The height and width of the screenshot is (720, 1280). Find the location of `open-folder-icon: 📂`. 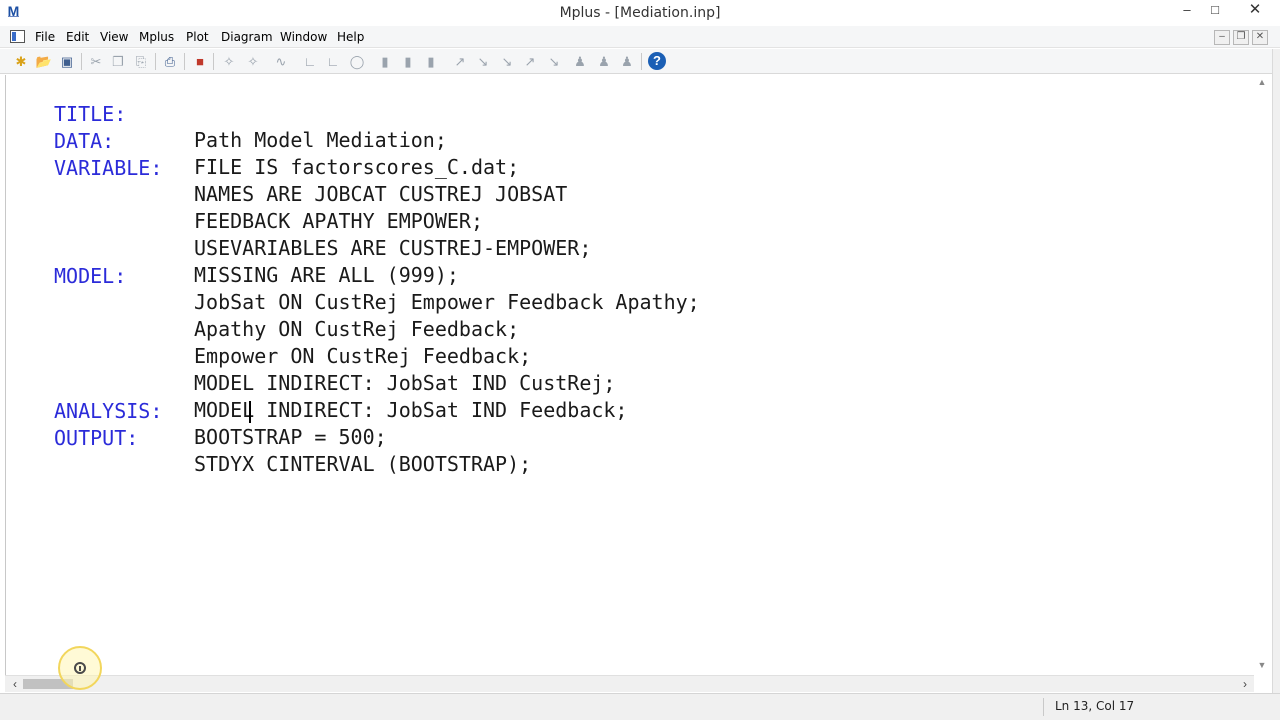

open-folder-icon: 📂 is located at coordinates (44, 61).